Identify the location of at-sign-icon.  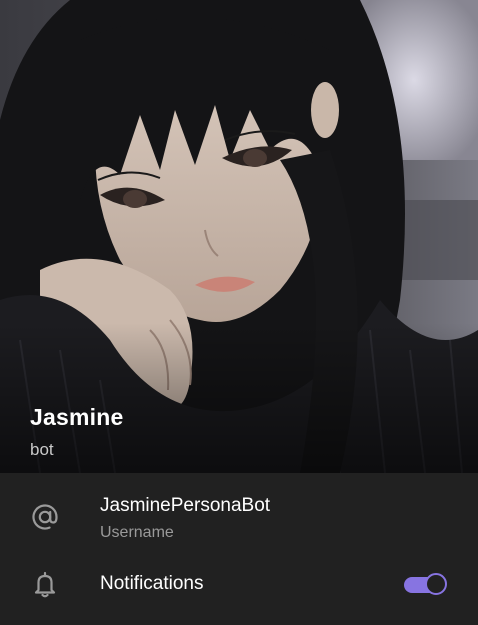
(45, 517).